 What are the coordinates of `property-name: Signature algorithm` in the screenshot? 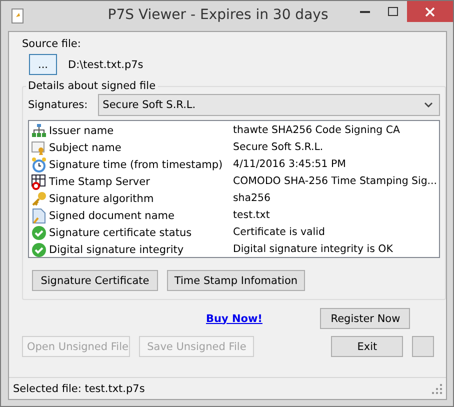 It's located at (102, 198).